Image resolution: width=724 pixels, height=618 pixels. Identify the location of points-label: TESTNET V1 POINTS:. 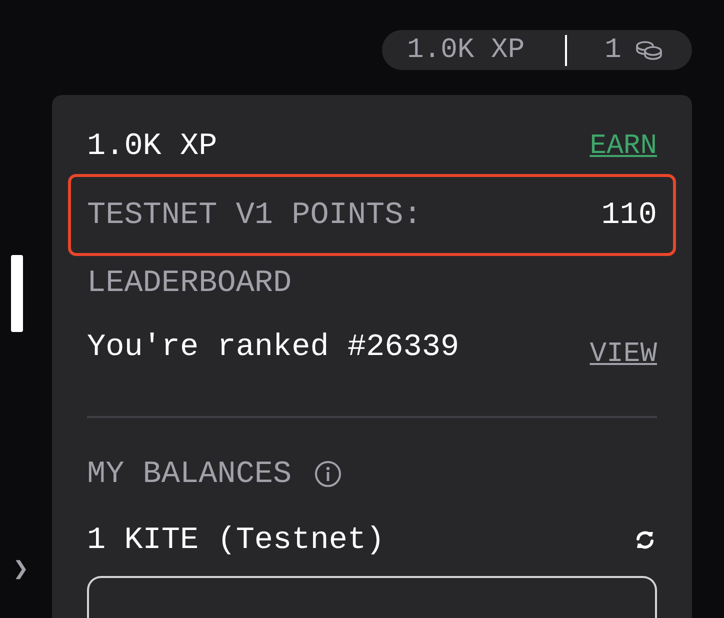
(254, 215).